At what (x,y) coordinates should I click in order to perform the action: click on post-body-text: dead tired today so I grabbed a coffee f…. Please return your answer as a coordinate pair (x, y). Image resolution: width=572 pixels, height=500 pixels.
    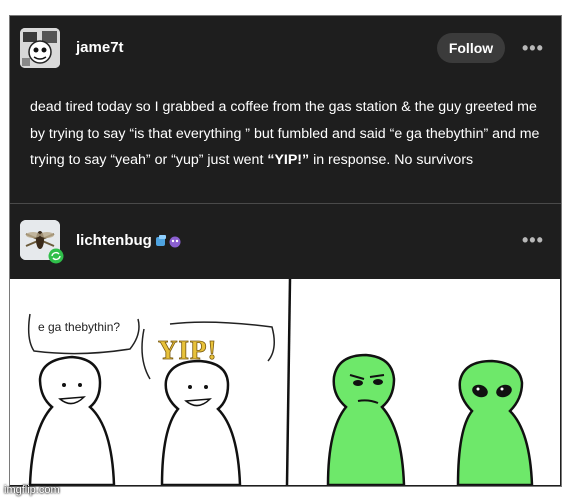
    Looking at the image, I should click on (290, 134).